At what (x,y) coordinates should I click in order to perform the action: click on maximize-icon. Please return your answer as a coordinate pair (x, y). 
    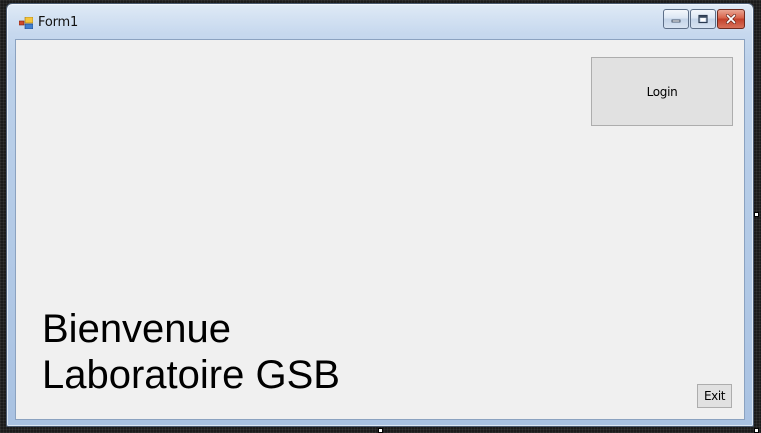
    Looking at the image, I should click on (703, 19).